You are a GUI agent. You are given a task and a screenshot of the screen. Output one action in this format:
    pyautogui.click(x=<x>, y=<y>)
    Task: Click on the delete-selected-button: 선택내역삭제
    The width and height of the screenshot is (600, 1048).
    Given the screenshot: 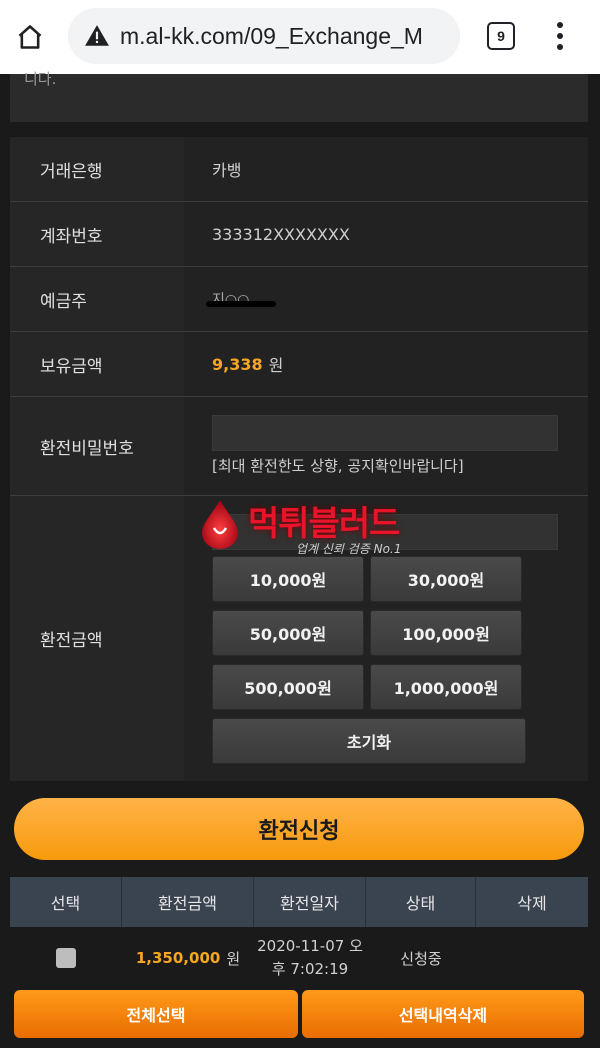 What is the action you would take?
    pyautogui.click(x=443, y=1014)
    